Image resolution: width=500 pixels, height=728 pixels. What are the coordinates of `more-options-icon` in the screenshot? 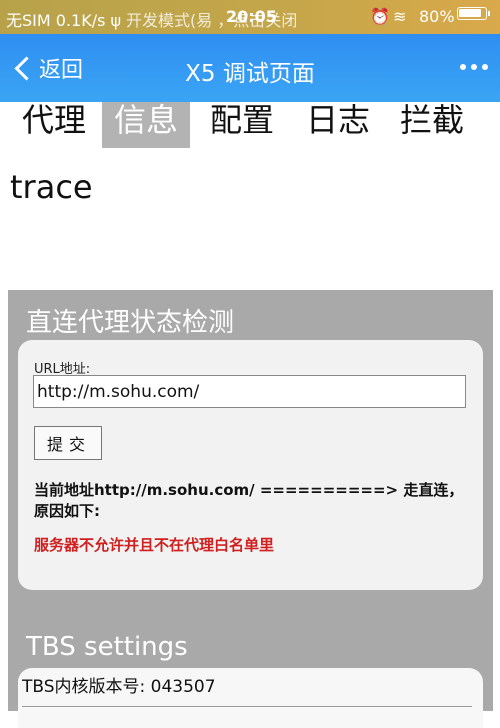 It's located at (474, 67).